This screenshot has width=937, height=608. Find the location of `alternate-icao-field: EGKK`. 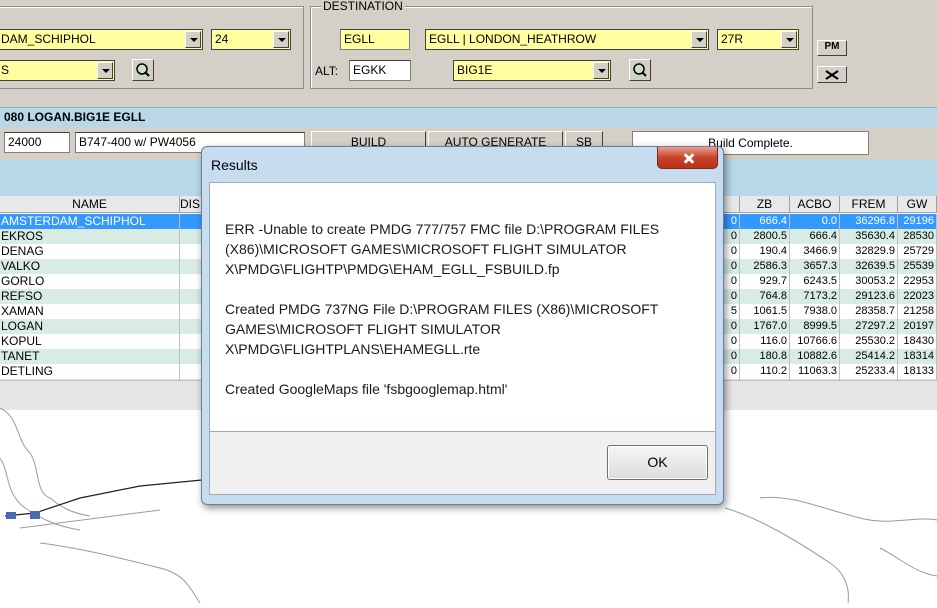

alternate-icao-field: EGKK is located at coordinates (380, 70).